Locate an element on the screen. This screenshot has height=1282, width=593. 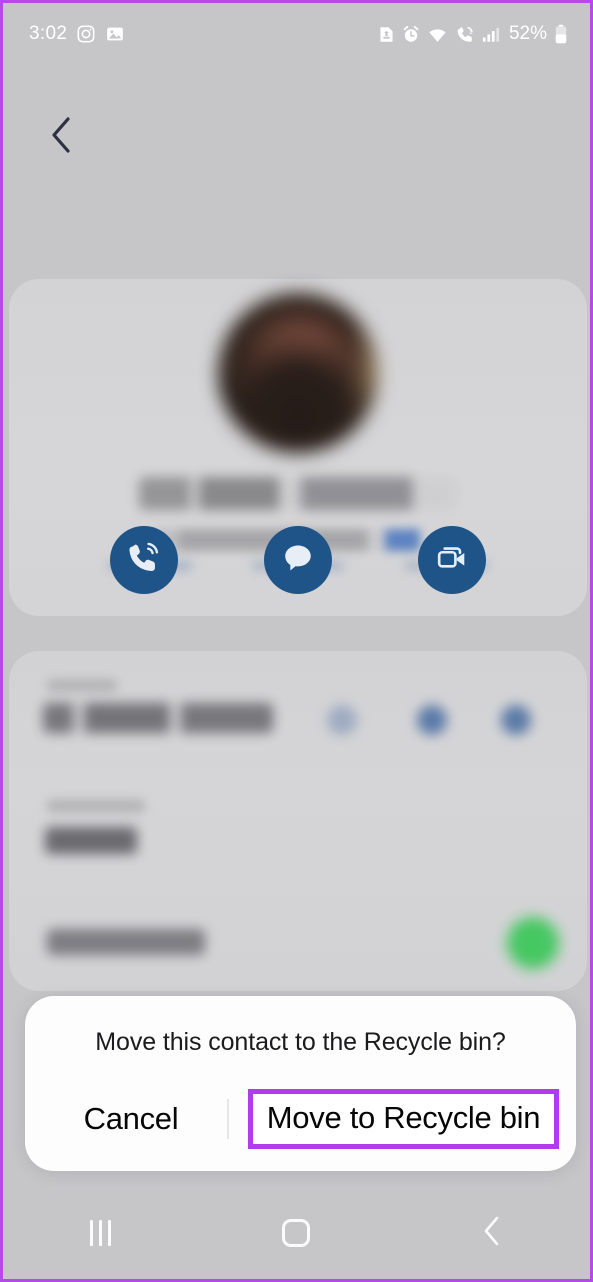
recycle-document-icon is located at coordinates (386, 34).